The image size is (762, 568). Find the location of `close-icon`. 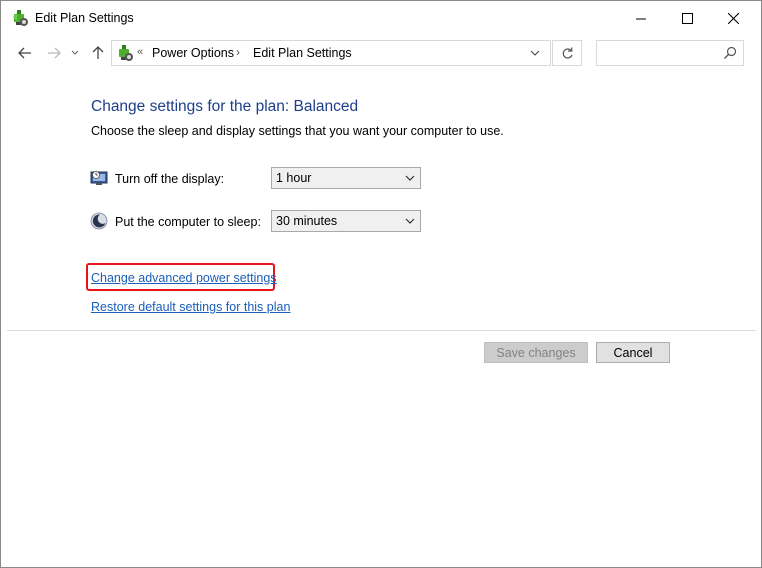

close-icon is located at coordinates (733, 18).